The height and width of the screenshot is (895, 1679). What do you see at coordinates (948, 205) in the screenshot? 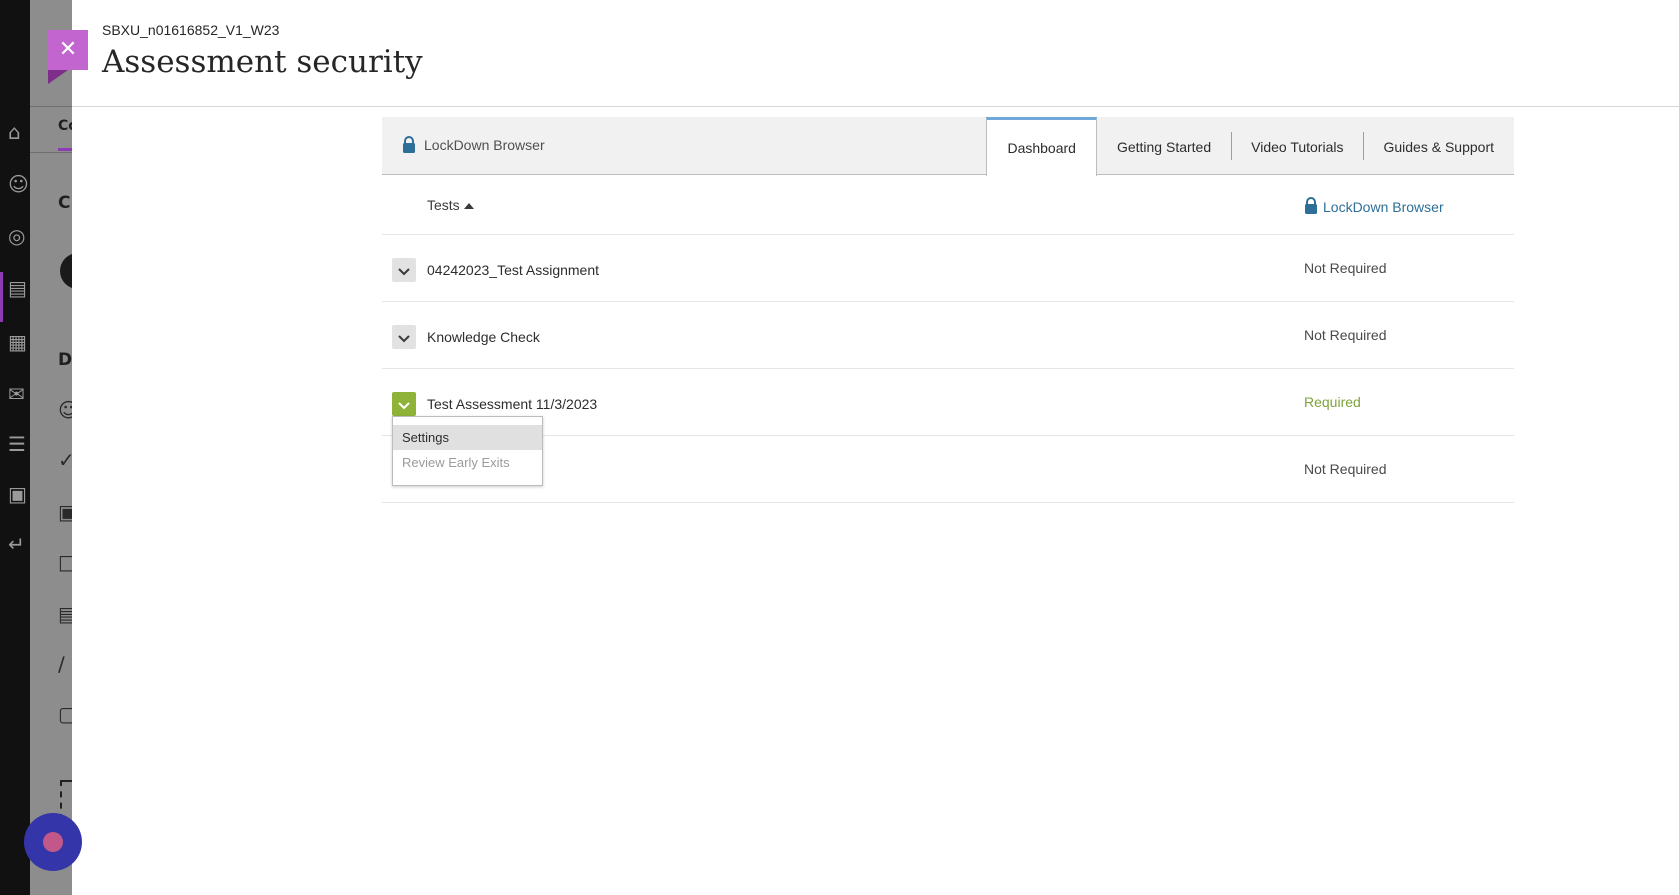
I see `tests-table-header: Tests LockDown Browser` at bounding box center [948, 205].